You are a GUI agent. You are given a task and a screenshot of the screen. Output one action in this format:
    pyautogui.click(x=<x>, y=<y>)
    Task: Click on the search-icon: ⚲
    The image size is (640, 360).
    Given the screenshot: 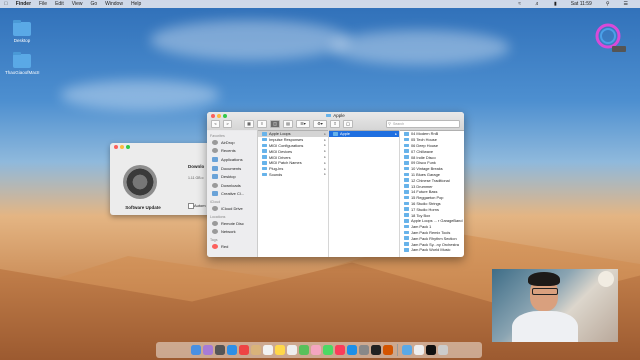 What is the action you would take?
    pyautogui.click(x=608, y=4)
    